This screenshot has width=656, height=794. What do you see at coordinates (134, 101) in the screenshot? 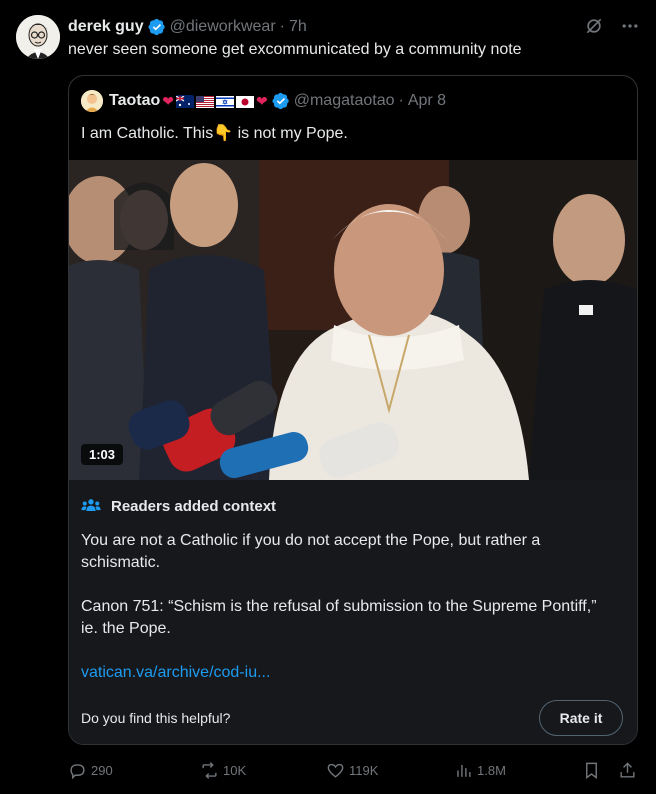
I see `quoted-author-name: Taotao` at bounding box center [134, 101].